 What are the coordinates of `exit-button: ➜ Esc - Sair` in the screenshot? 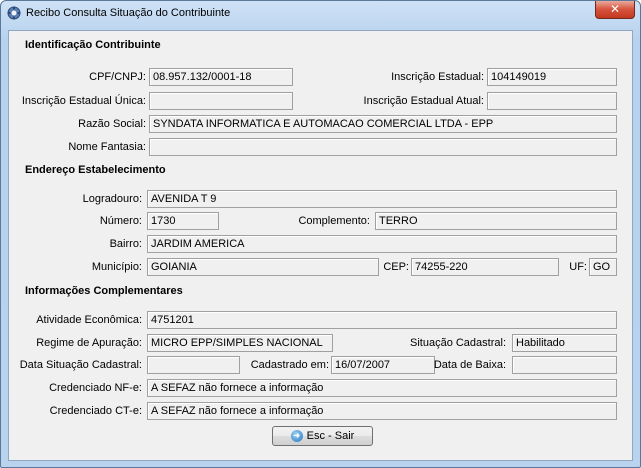 It's located at (322, 436).